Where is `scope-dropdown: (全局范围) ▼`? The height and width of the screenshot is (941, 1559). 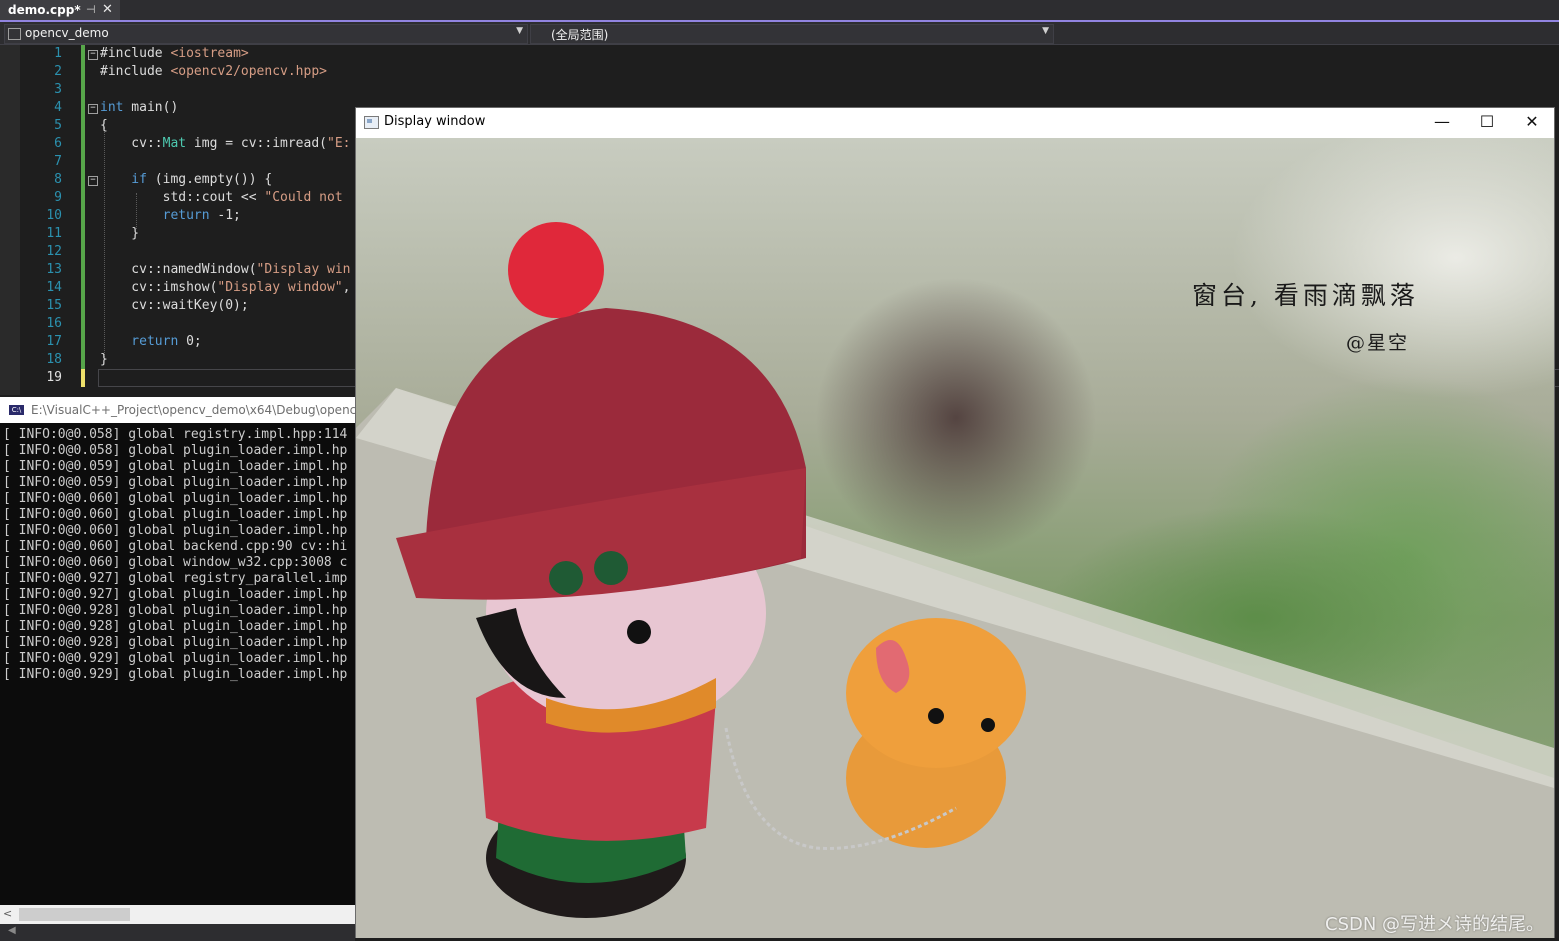
scope-dropdown: (全局范围) ▼ is located at coordinates (792, 34).